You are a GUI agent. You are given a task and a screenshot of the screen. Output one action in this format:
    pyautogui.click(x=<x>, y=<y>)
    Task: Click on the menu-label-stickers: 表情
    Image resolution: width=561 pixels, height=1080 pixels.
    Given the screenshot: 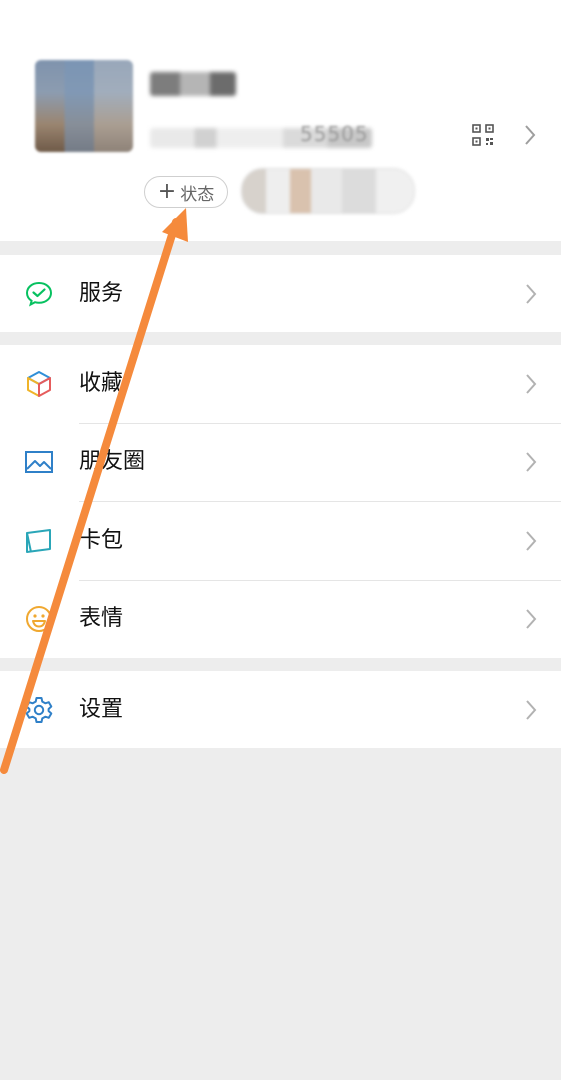 What is the action you would take?
    pyautogui.click(x=101, y=618)
    